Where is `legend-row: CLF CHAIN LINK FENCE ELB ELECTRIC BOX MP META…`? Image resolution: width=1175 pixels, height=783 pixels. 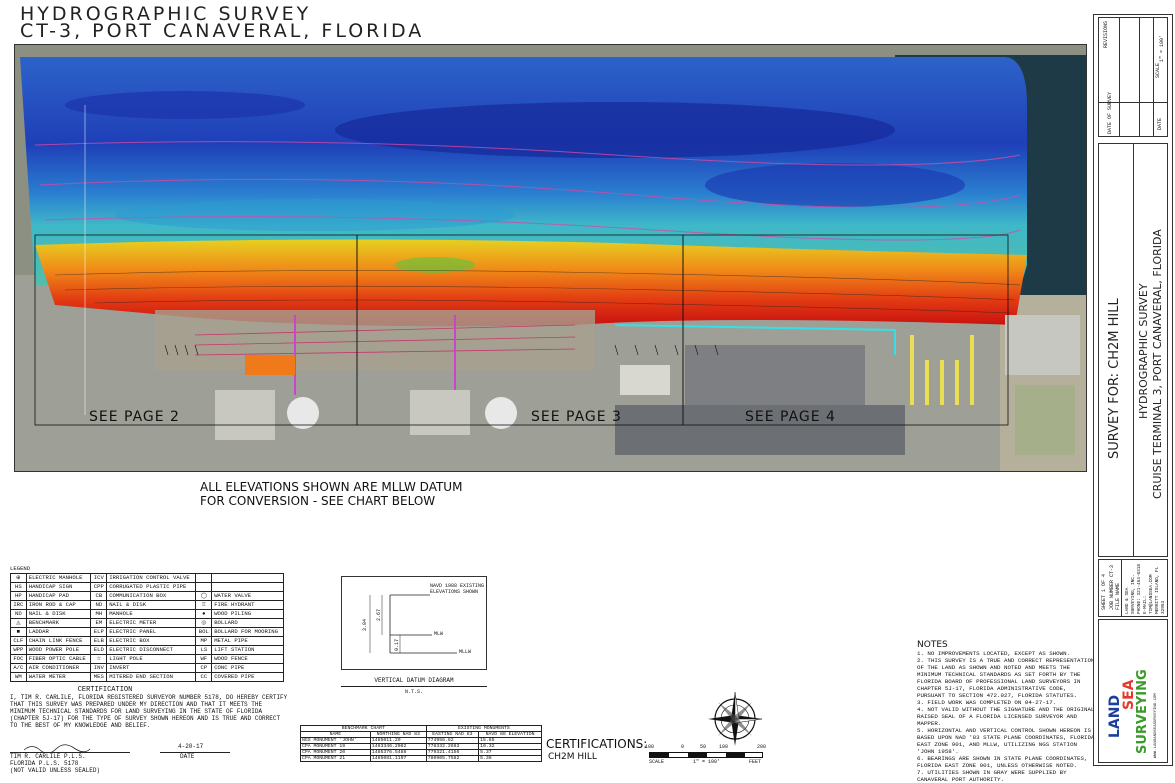 legend-row: CLF CHAIN LINK FENCE ELB ELECTRIC BOX MP META… is located at coordinates (147, 641).